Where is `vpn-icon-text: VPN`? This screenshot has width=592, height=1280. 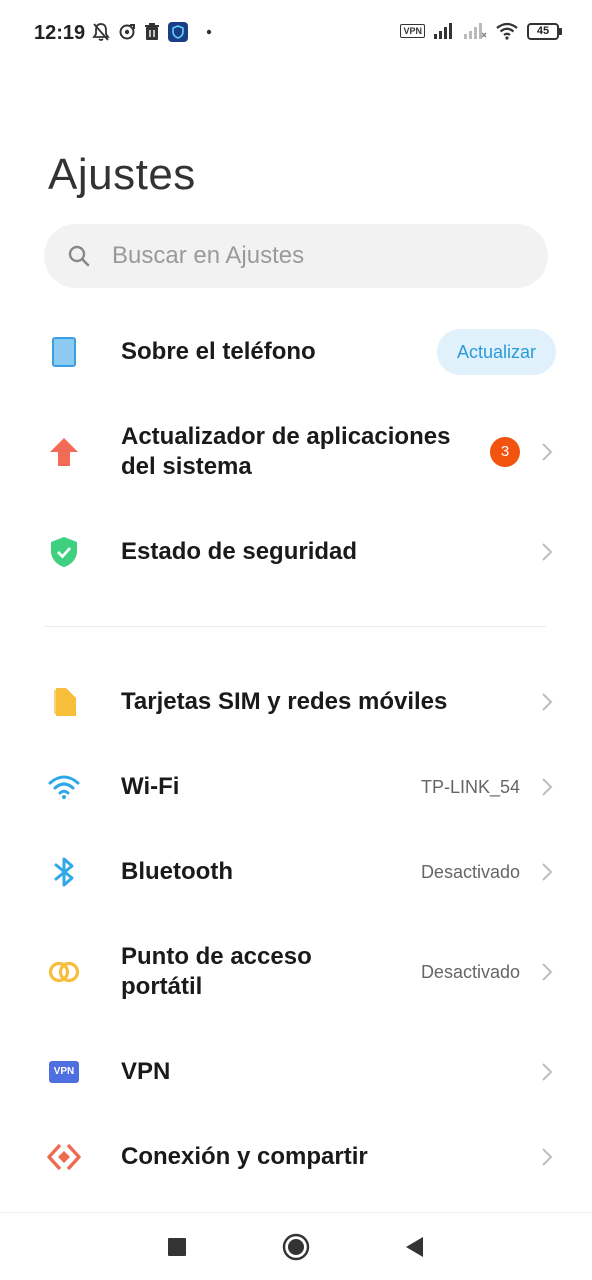
vpn-icon-text: VPN is located at coordinates (64, 1072).